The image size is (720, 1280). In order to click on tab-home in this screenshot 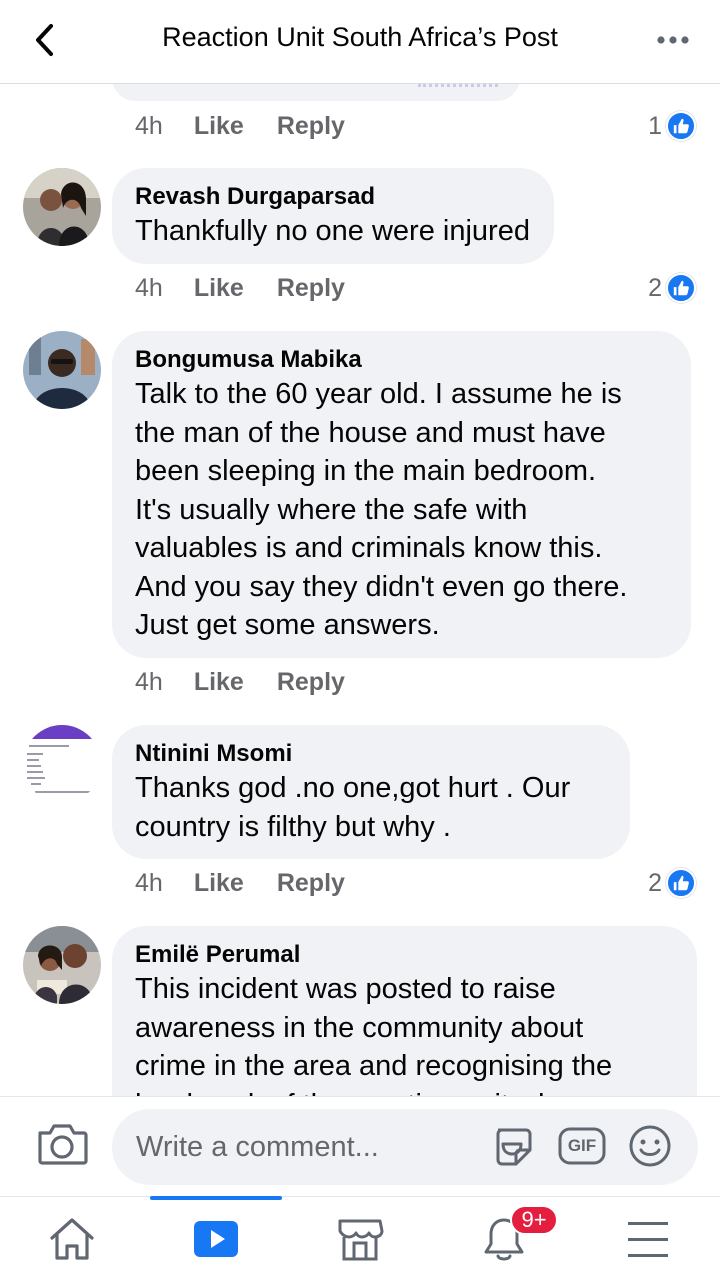, I will do `click(72, 1238)`.